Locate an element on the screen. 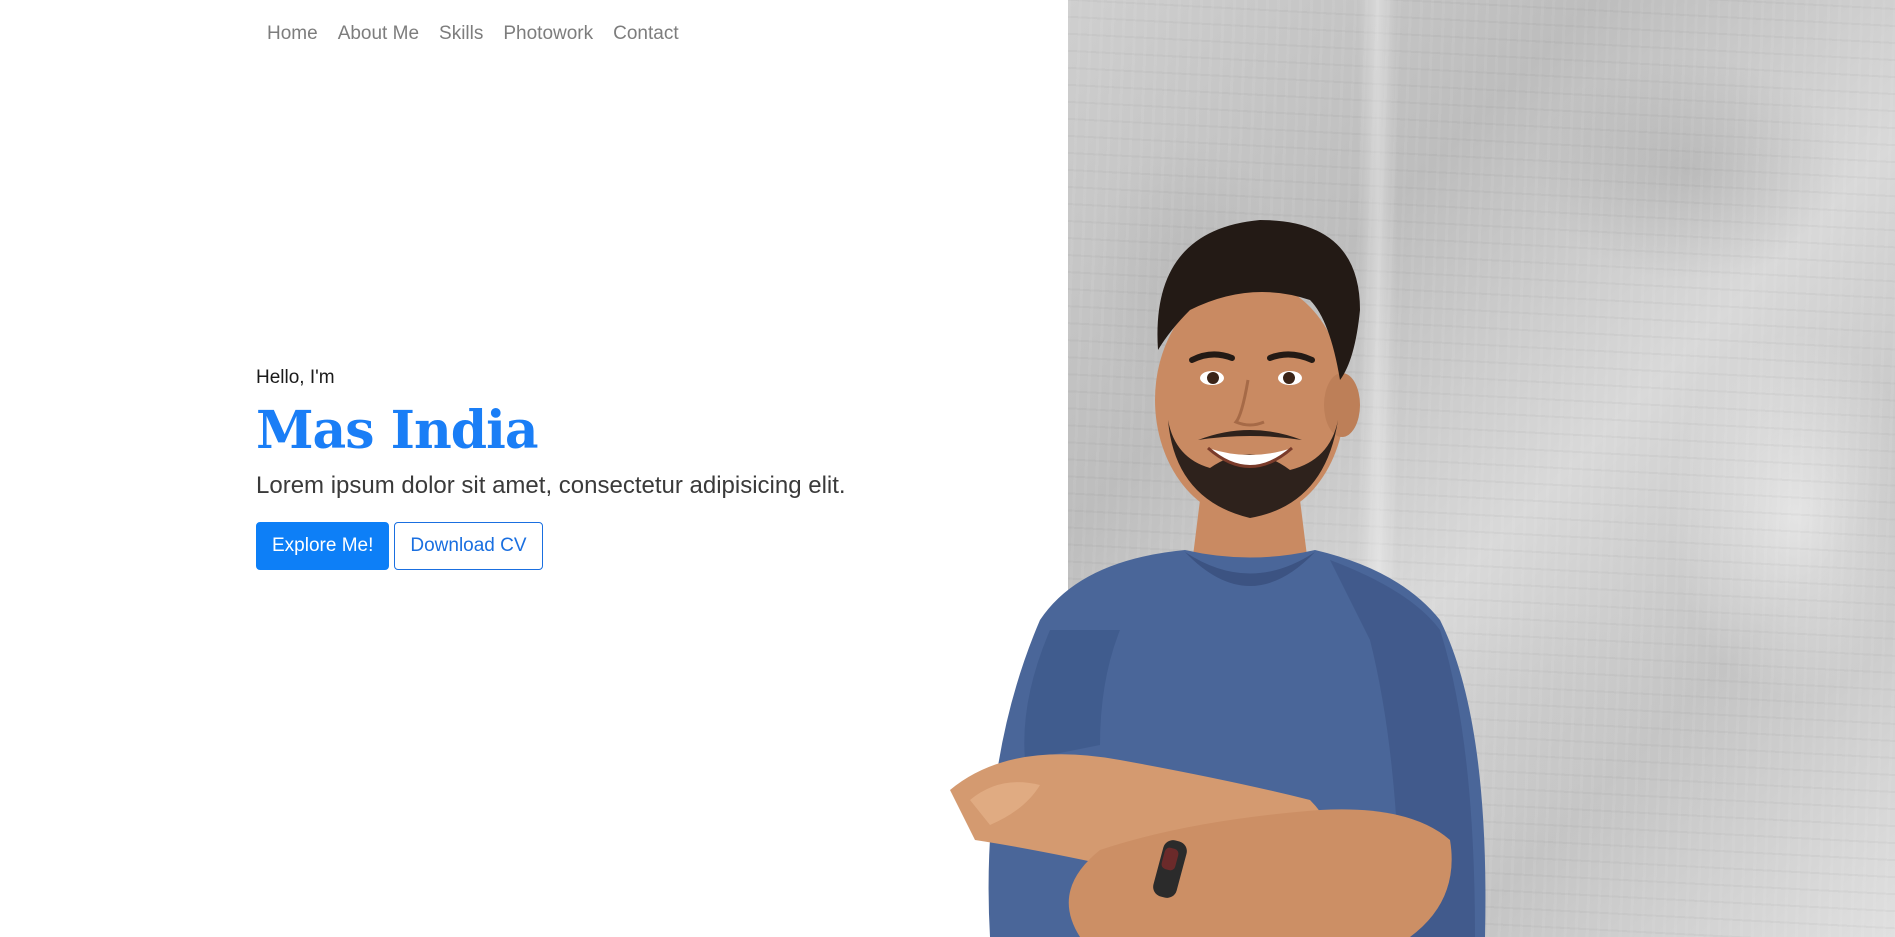 This screenshot has width=1895, height=937. nav-link-photowork: Photowork is located at coordinates (548, 34).